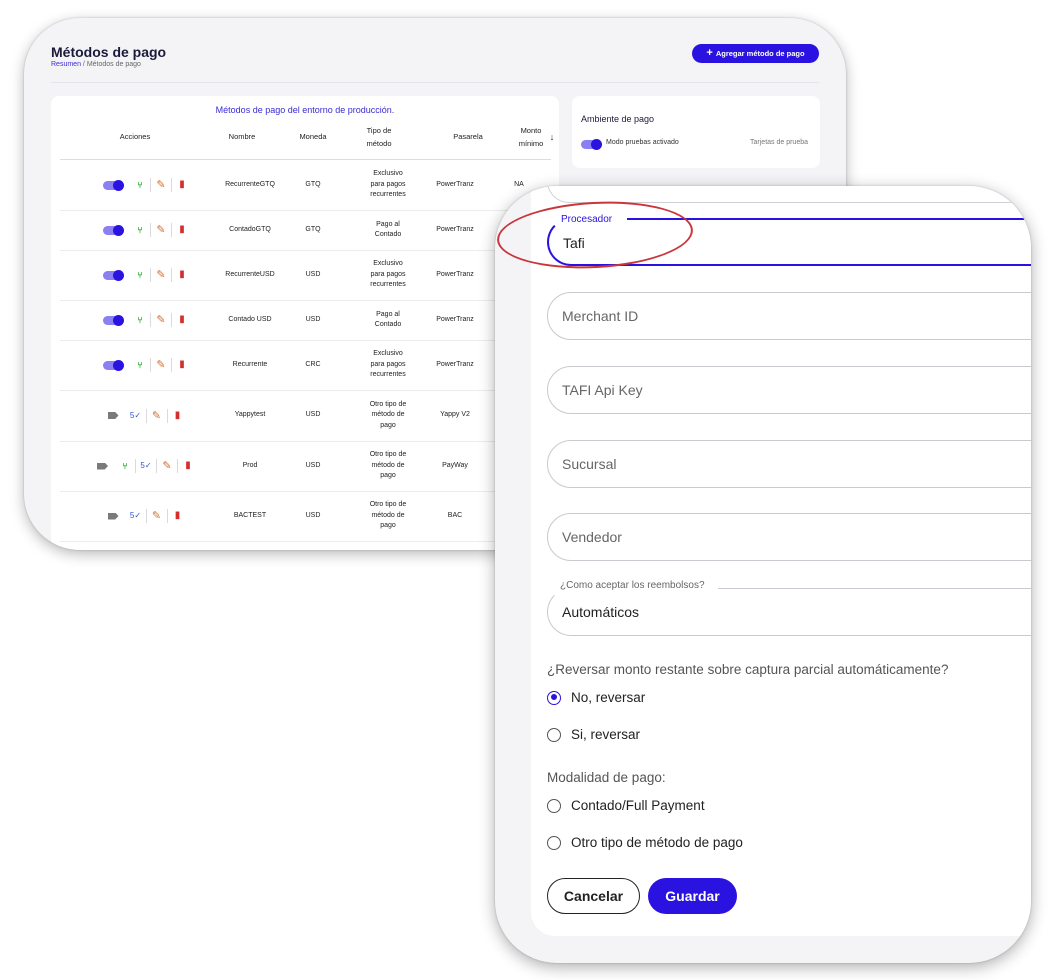 This screenshot has width=1058, height=980. What do you see at coordinates (313, 136) in the screenshot?
I see `header-moneda: Moneda` at bounding box center [313, 136].